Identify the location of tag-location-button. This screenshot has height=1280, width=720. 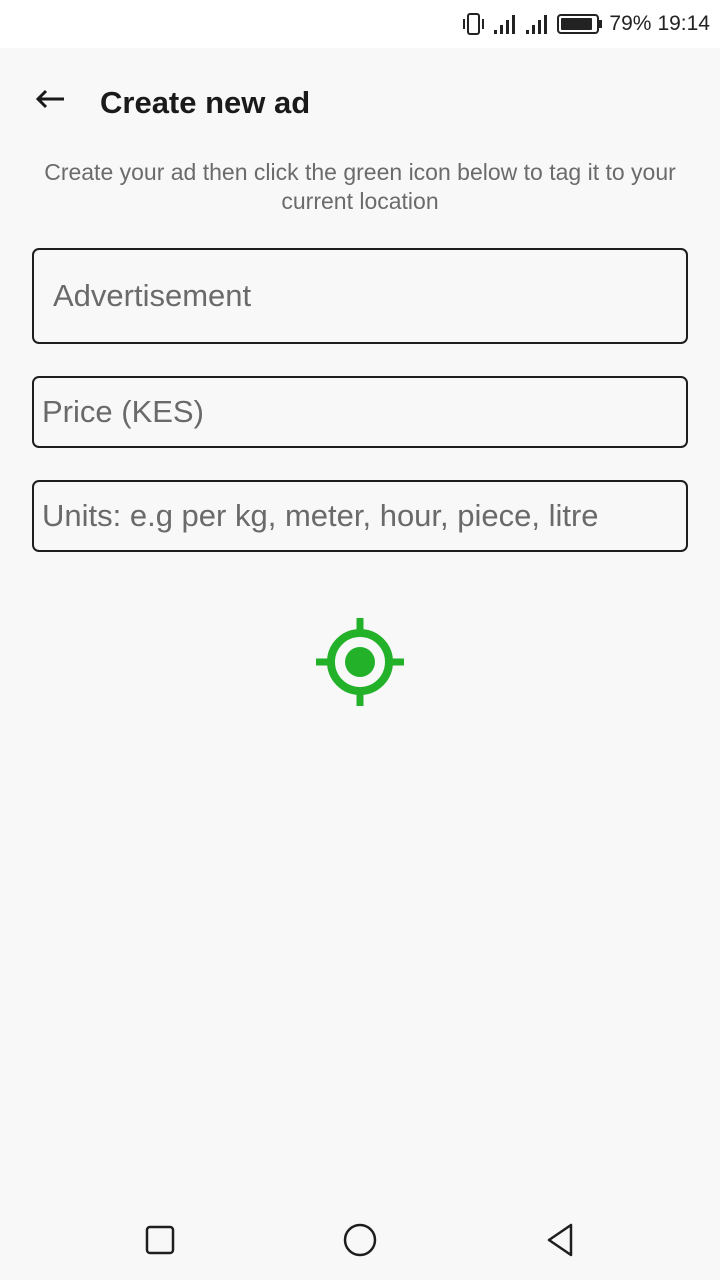
(360, 664).